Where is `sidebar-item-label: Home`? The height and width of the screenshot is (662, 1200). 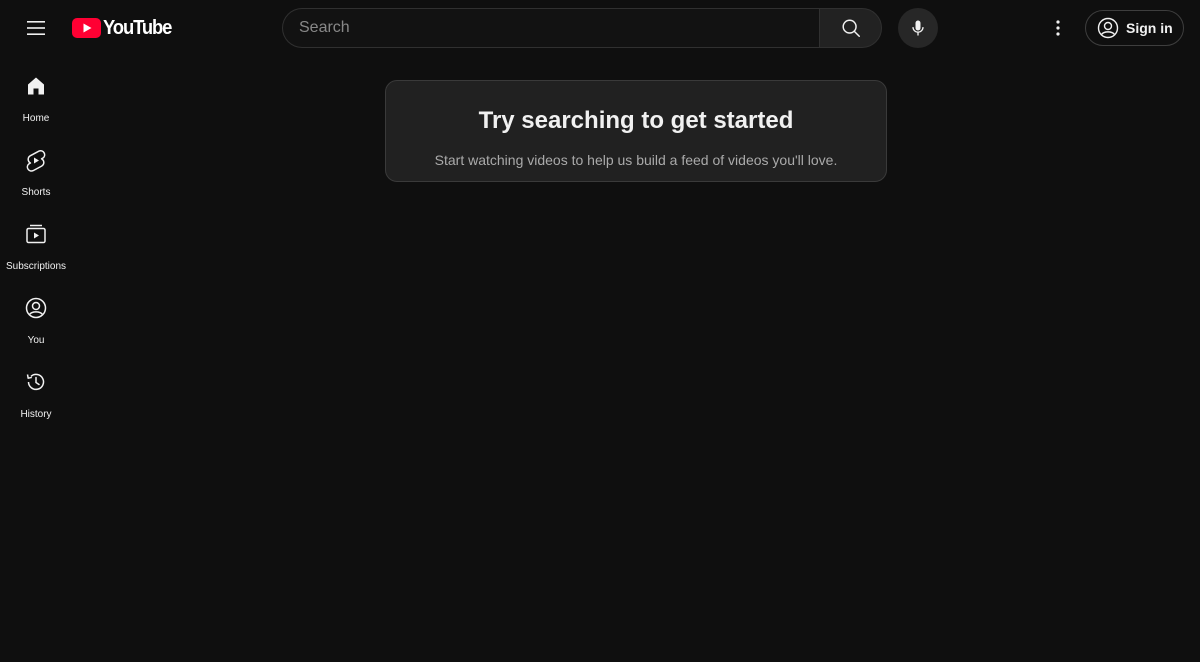 sidebar-item-label: Home is located at coordinates (36, 118).